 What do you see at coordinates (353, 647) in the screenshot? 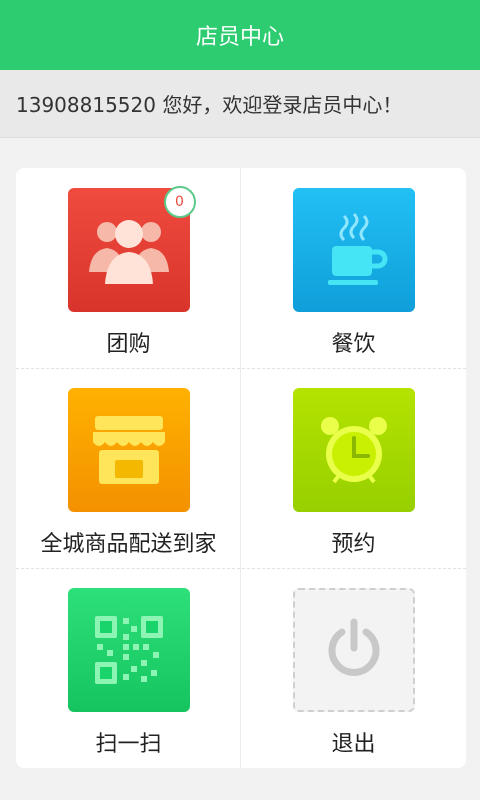
I see `power-icon` at bounding box center [353, 647].